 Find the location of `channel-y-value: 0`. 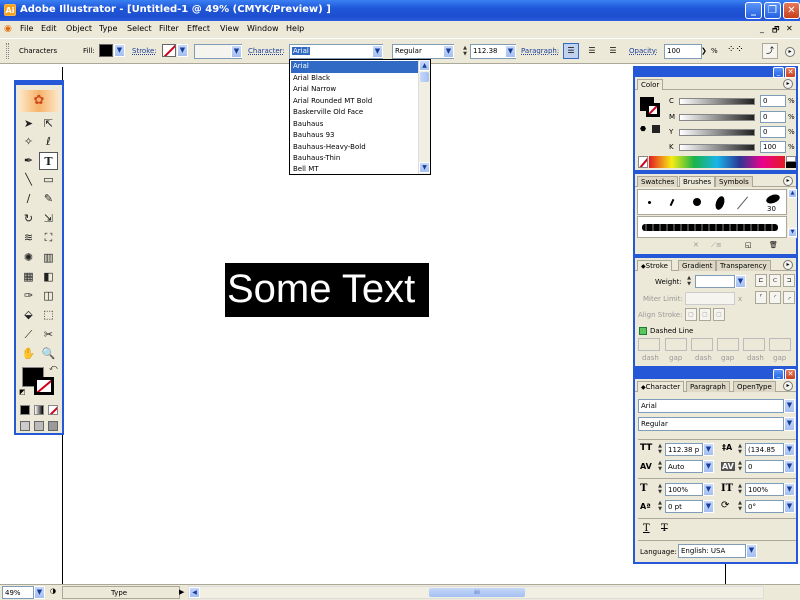

channel-y-value: 0 is located at coordinates (773, 132).